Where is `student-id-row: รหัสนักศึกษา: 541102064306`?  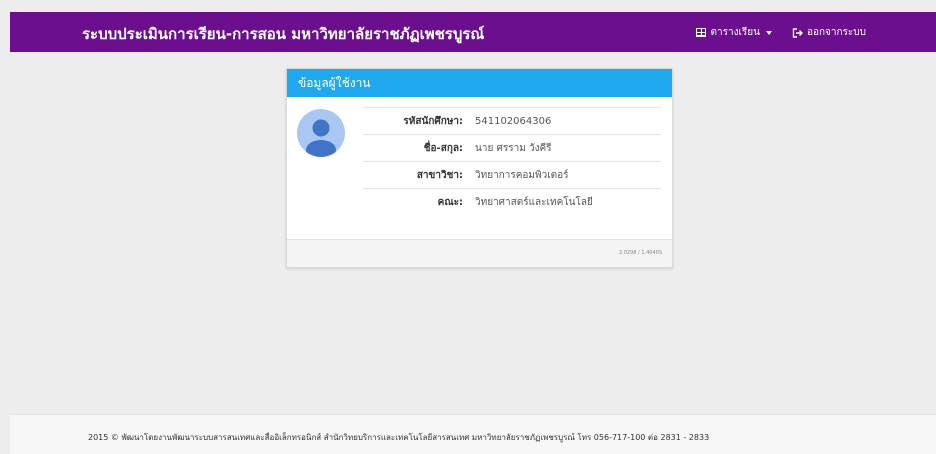 student-id-row: รหัสนักศึกษา: 541102064306 is located at coordinates (512, 120).